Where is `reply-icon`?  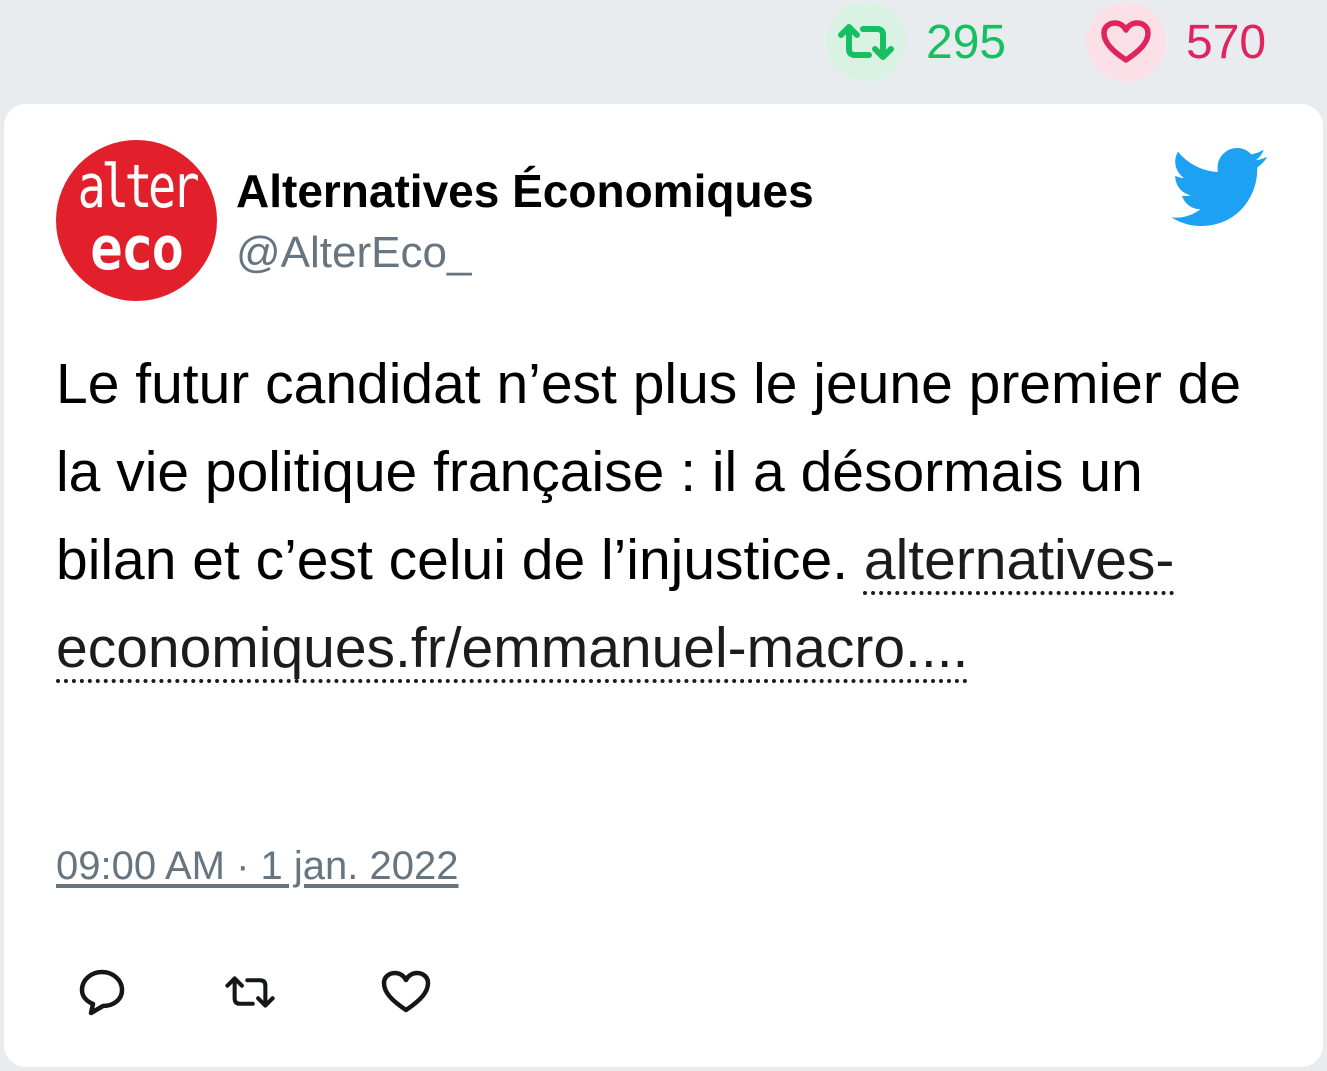 reply-icon is located at coordinates (102, 992).